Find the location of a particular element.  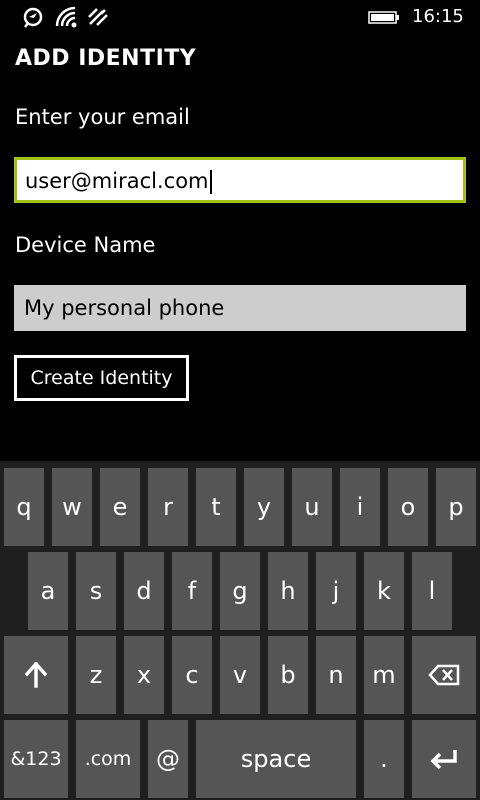

shift-key is located at coordinates (36, 675).